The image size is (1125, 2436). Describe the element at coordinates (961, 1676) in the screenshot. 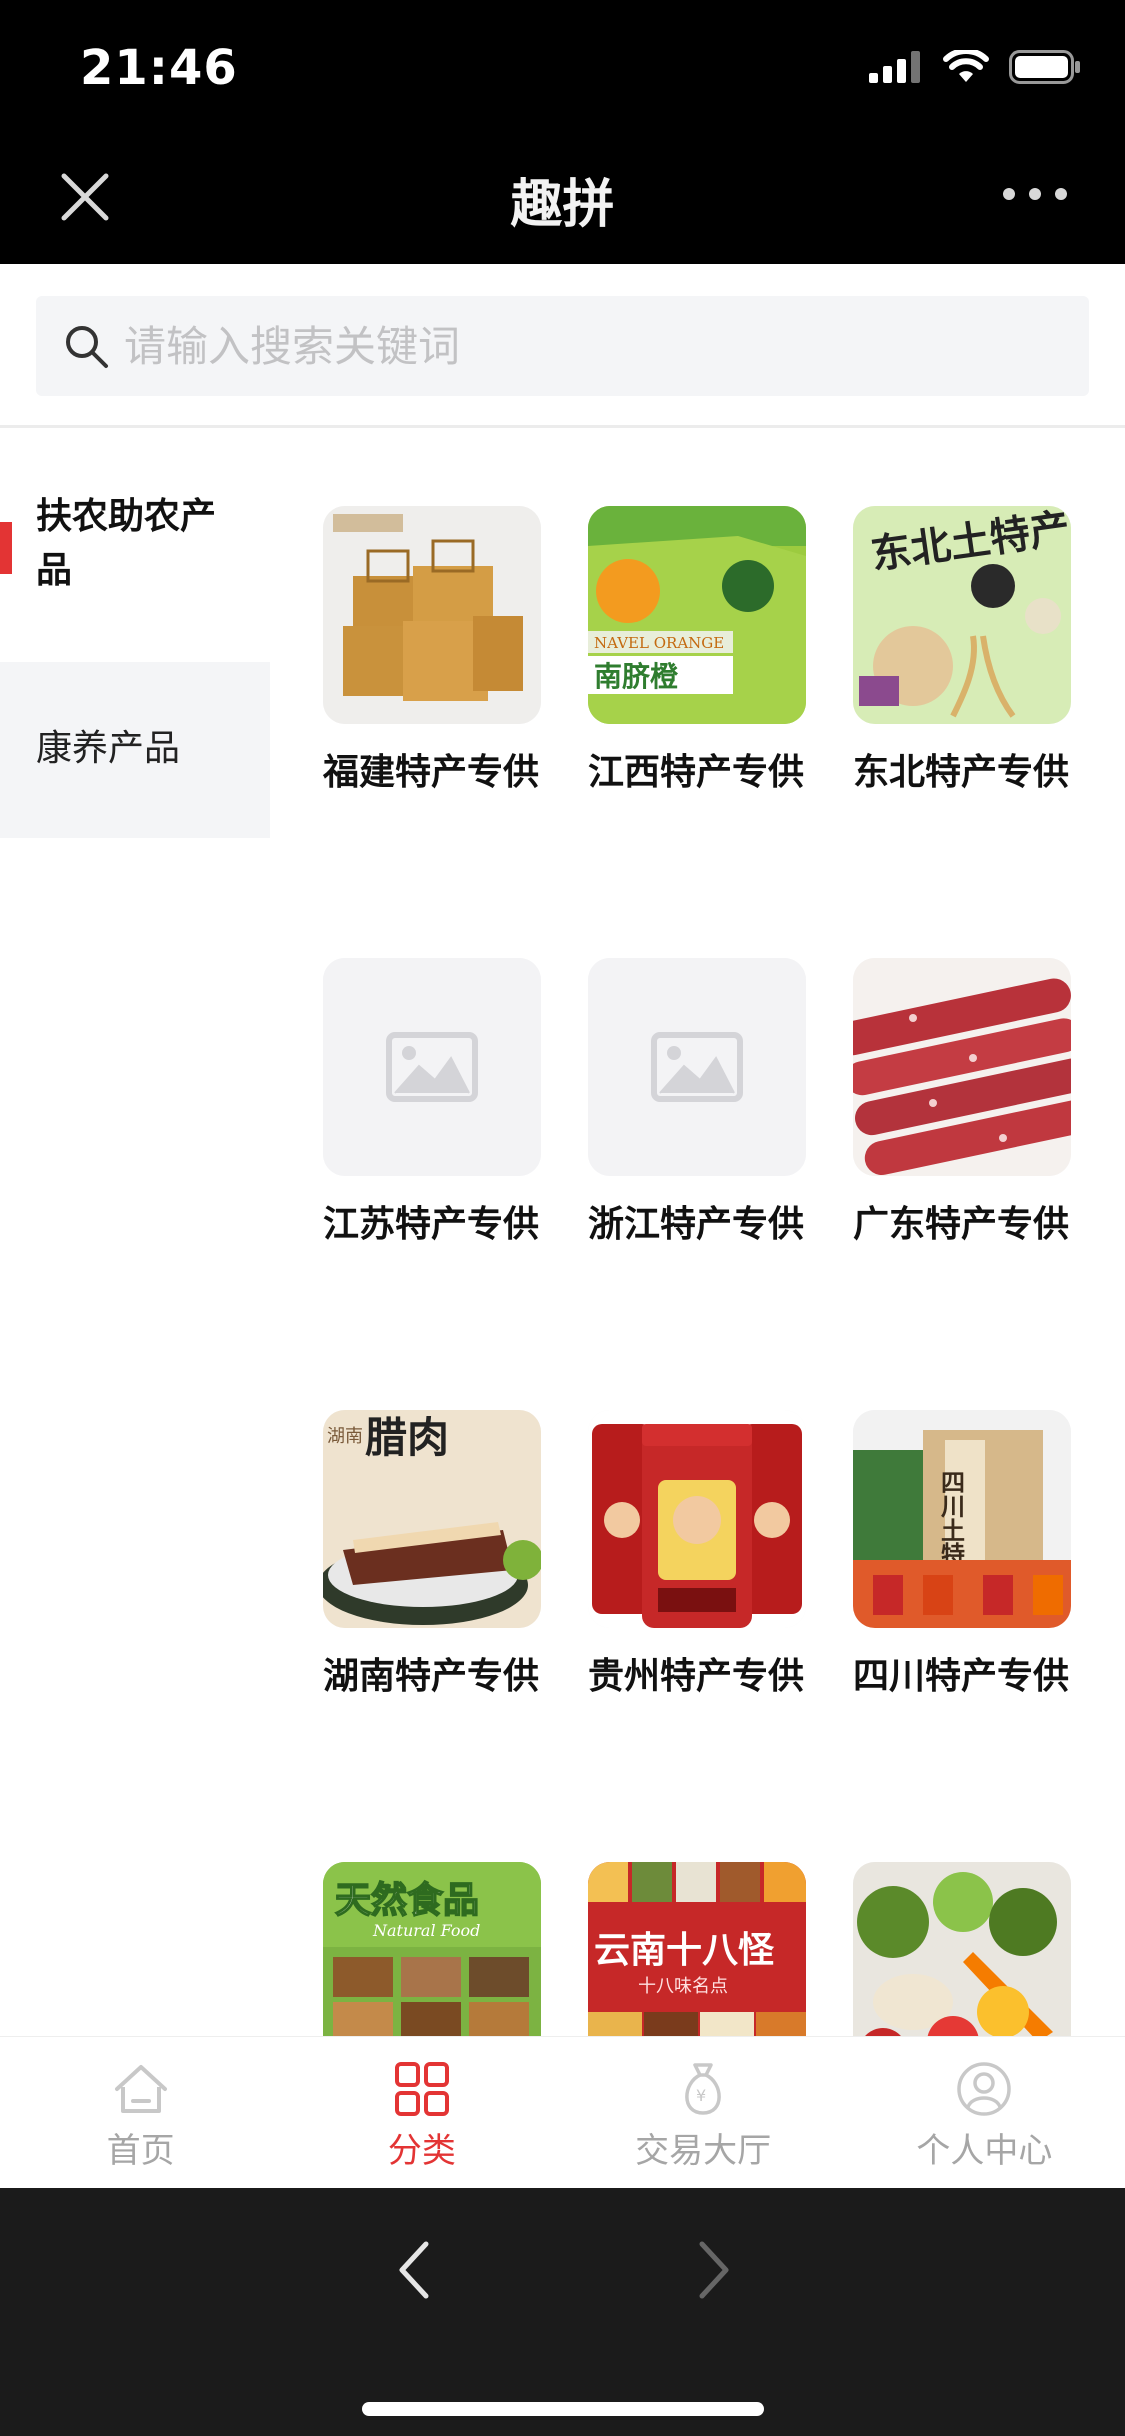

I see `product-label: 四川特产专供` at that location.